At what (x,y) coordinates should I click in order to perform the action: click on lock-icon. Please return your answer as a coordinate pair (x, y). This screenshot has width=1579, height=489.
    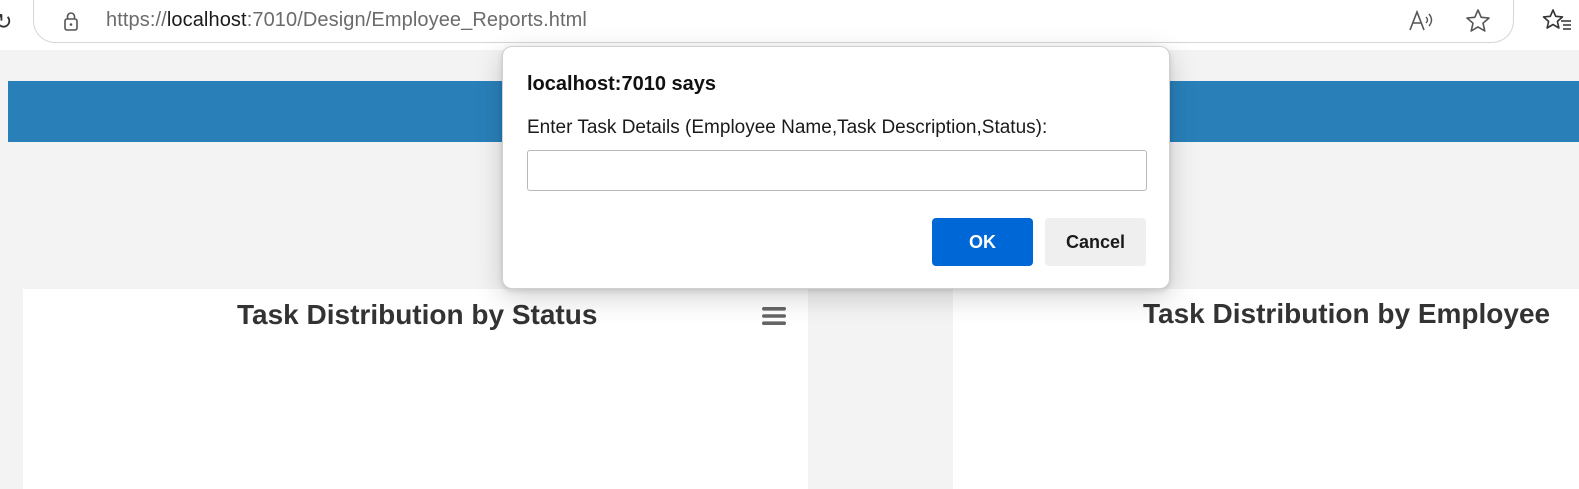
    Looking at the image, I should click on (71, 21).